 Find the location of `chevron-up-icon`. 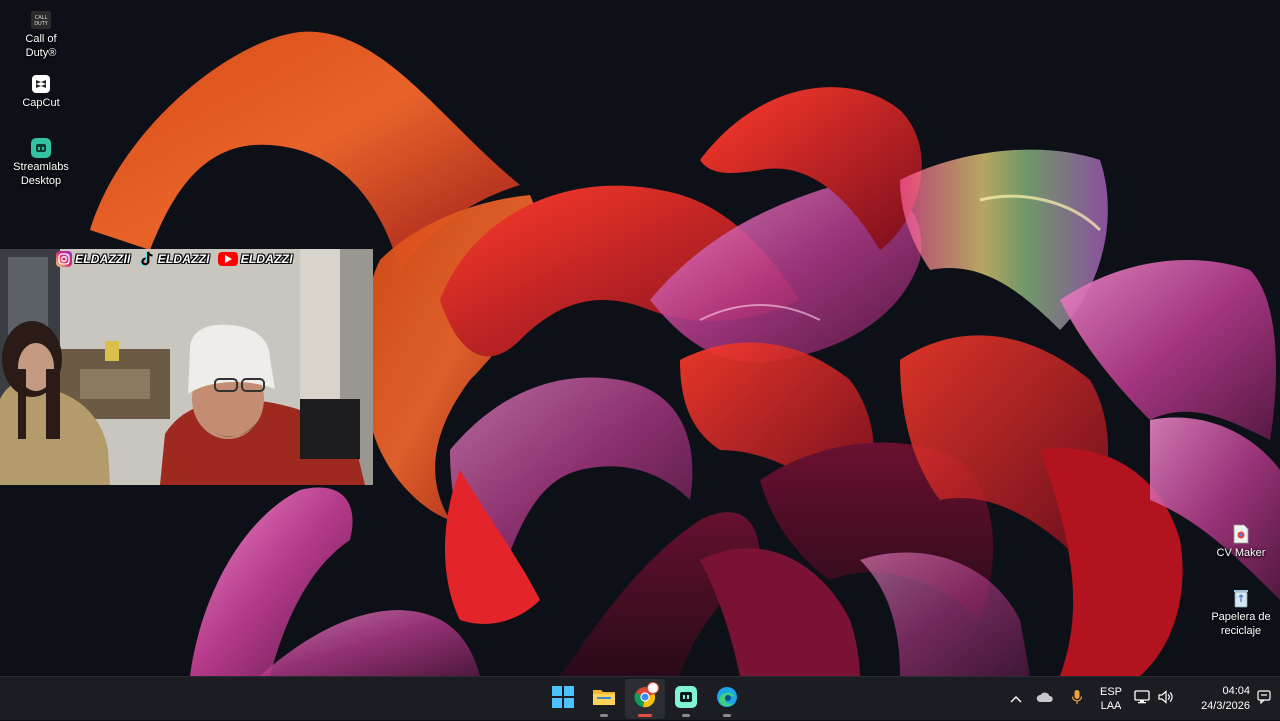

chevron-up-icon is located at coordinates (1016, 699).